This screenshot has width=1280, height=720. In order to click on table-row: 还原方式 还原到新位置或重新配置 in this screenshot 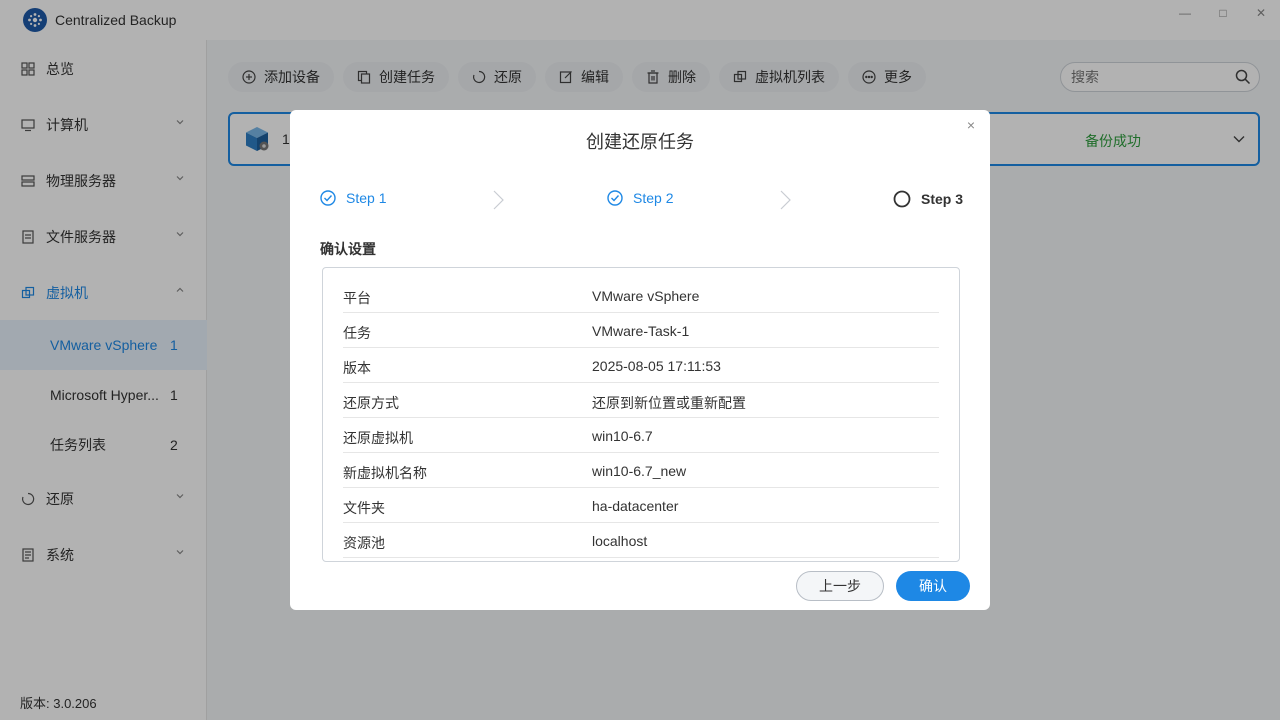, I will do `click(641, 400)`.